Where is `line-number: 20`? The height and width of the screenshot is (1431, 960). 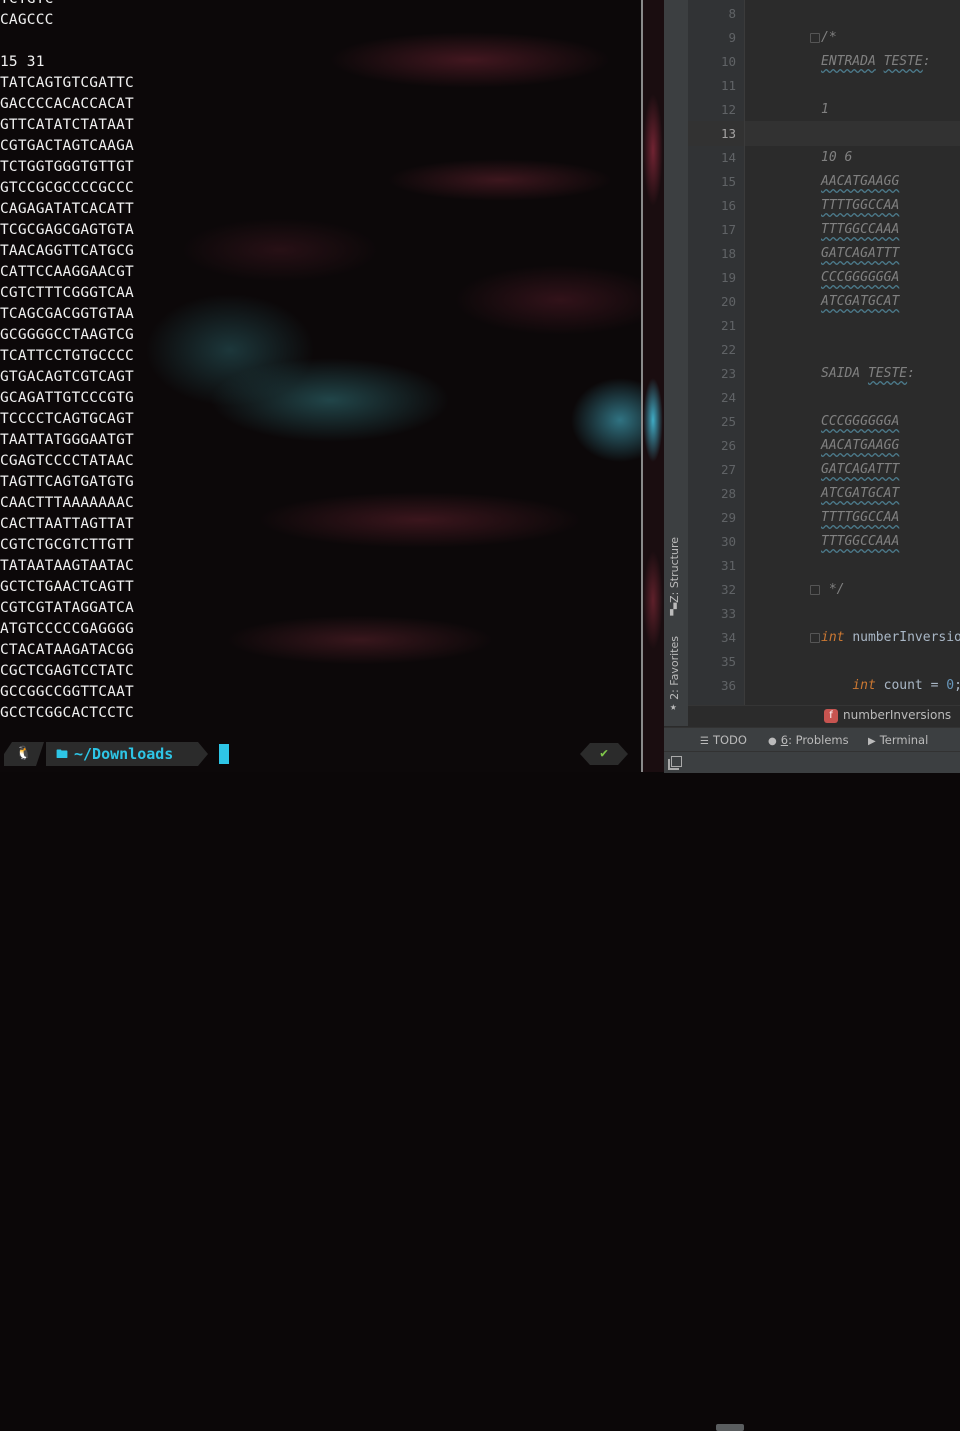
line-number: 20 is located at coordinates (728, 301).